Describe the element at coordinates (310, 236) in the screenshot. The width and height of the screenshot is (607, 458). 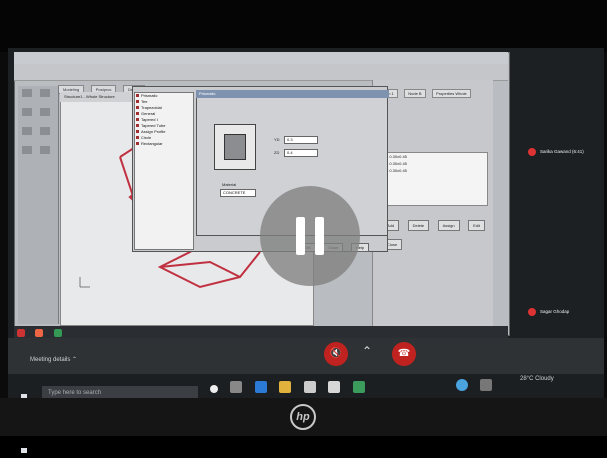
I see `pause-icon` at that location.